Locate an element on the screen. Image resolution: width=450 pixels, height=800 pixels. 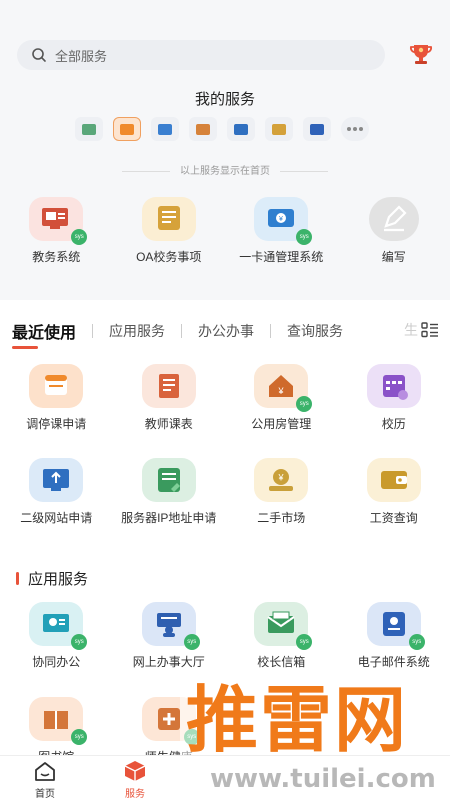
app-service-email-system: sys 电子邮件系统 is located at coordinates (394, 636).